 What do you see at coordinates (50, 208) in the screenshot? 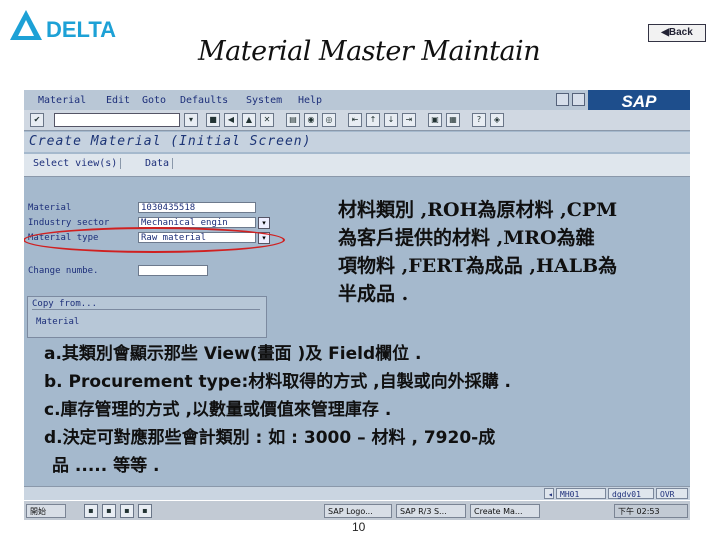
I see `material-label: Material` at bounding box center [50, 208].